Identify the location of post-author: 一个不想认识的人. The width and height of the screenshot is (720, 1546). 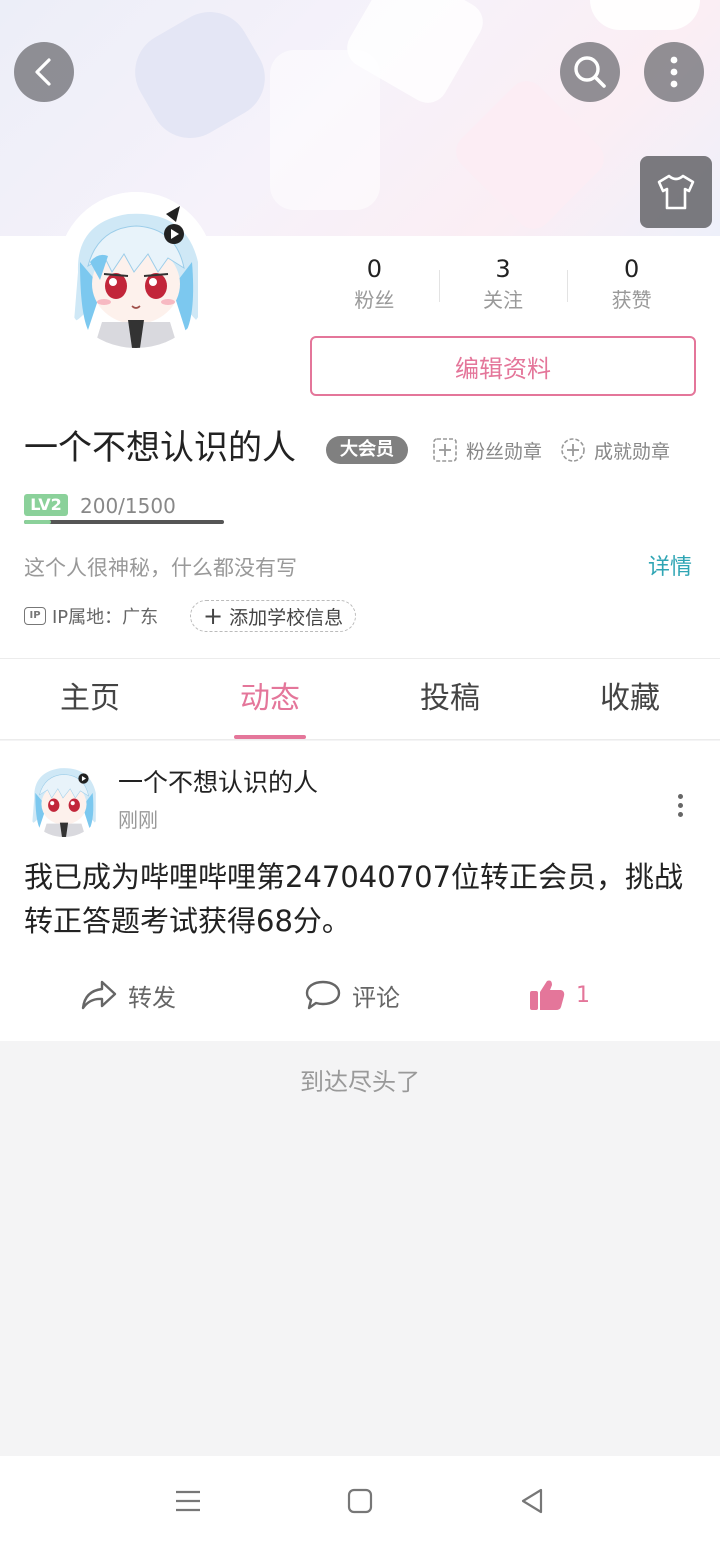
(218, 783).